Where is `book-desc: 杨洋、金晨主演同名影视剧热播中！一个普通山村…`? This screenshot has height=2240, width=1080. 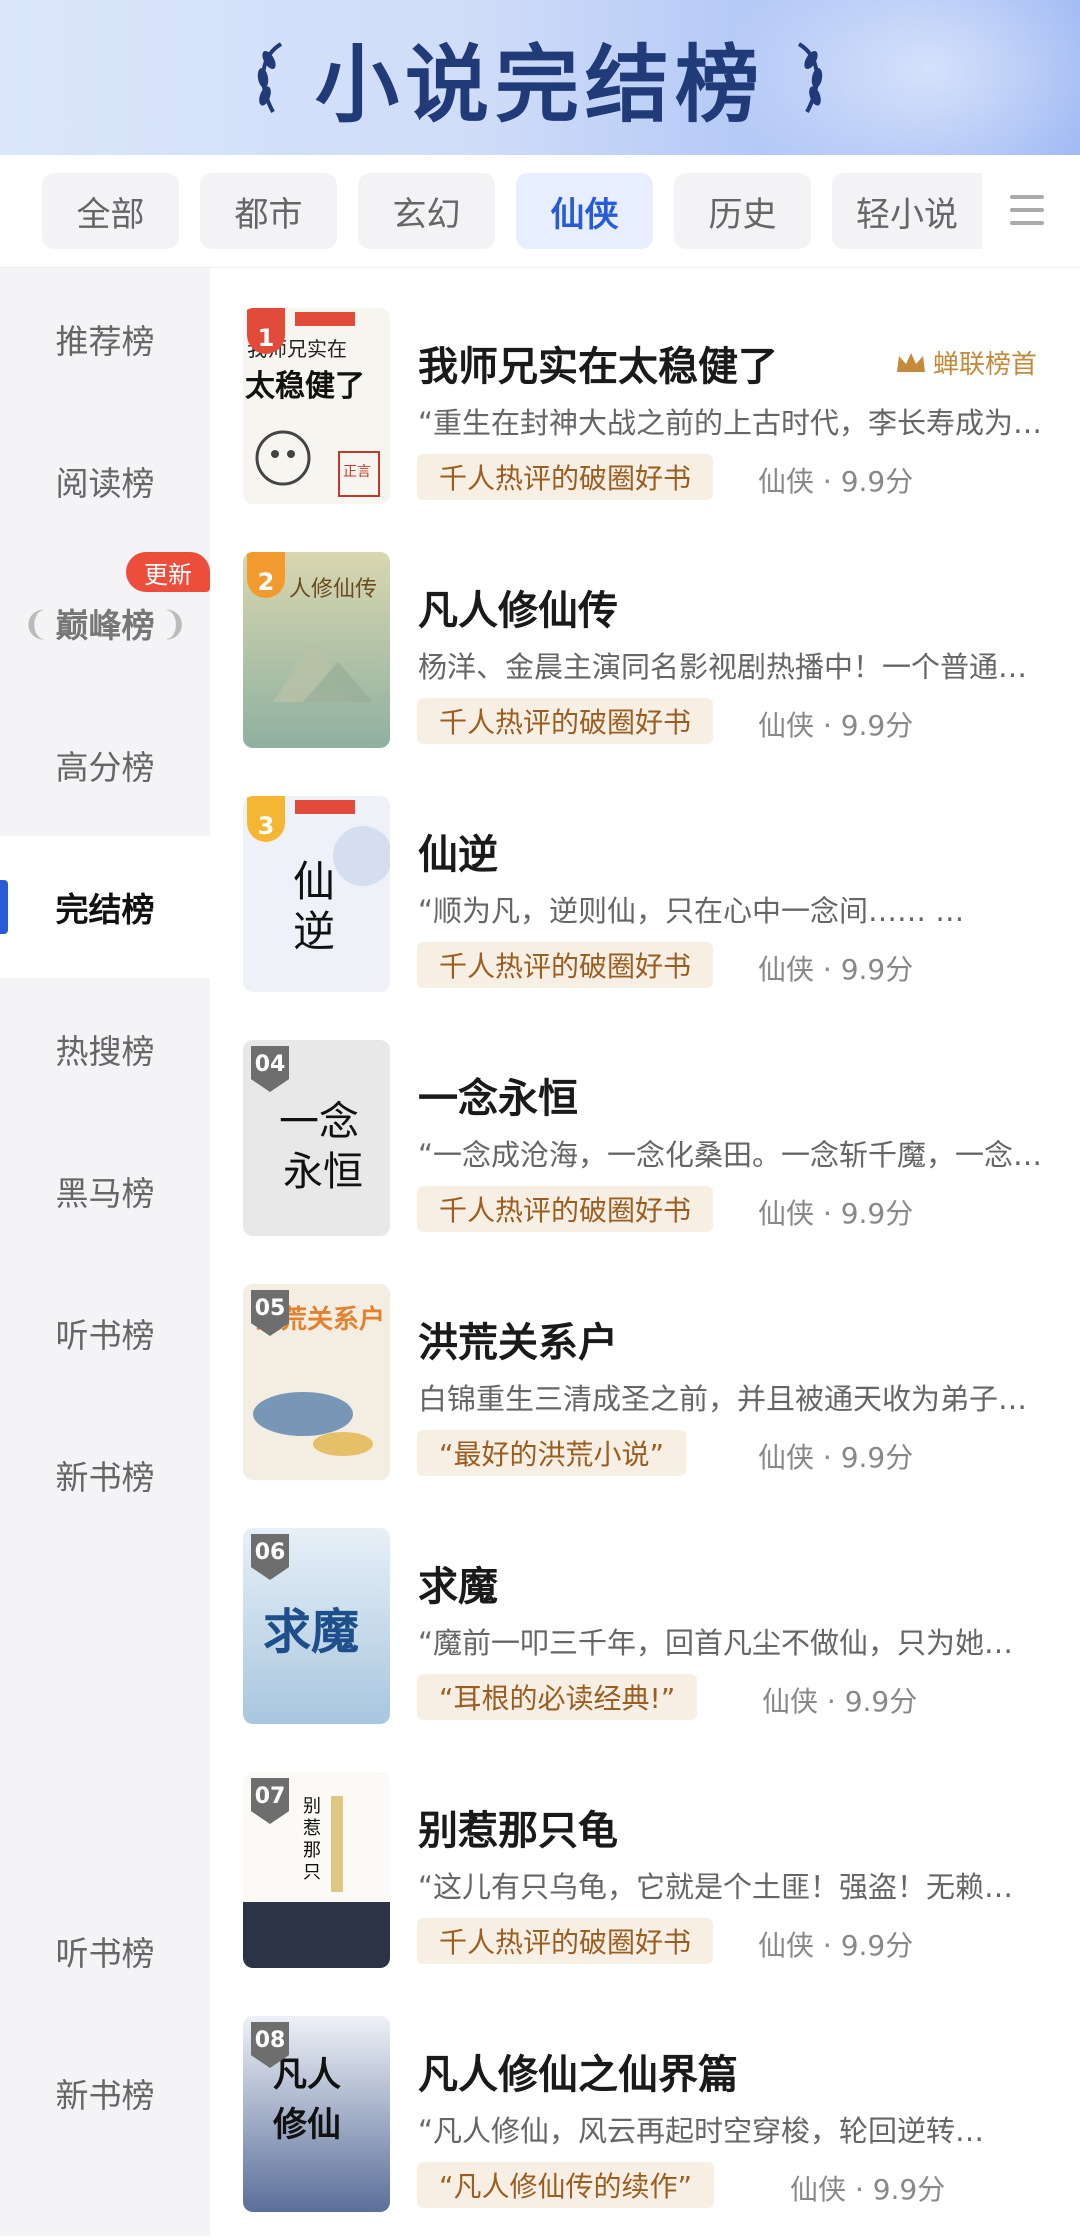
book-desc: 杨洋、金晨主演同名影视剧热播中！一个普通山村… is located at coordinates (731, 667).